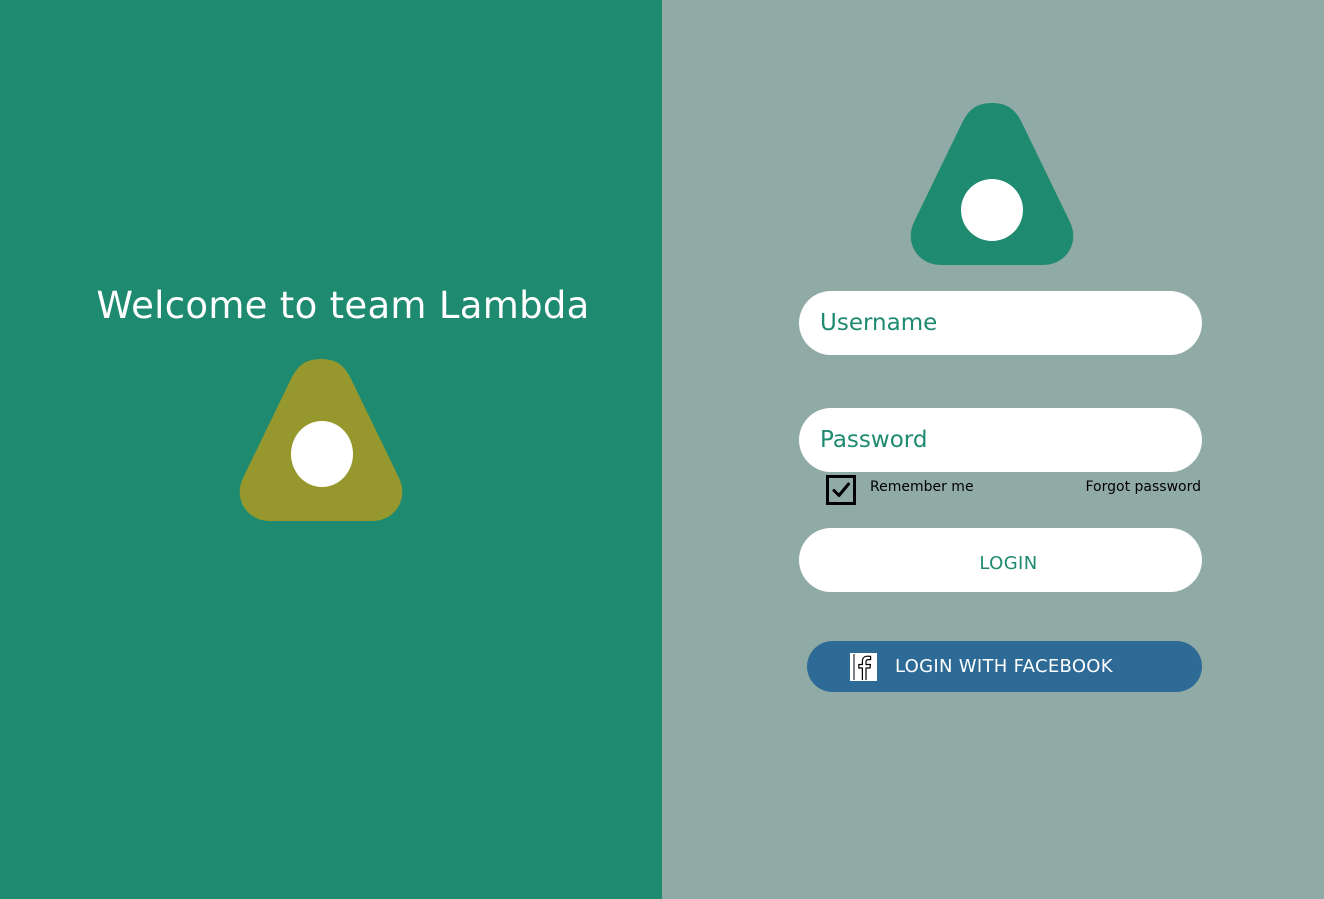 This screenshot has width=1324, height=899. I want to click on facebook-login-button: LOGIN WITH FACEBOOK, so click(1004, 666).